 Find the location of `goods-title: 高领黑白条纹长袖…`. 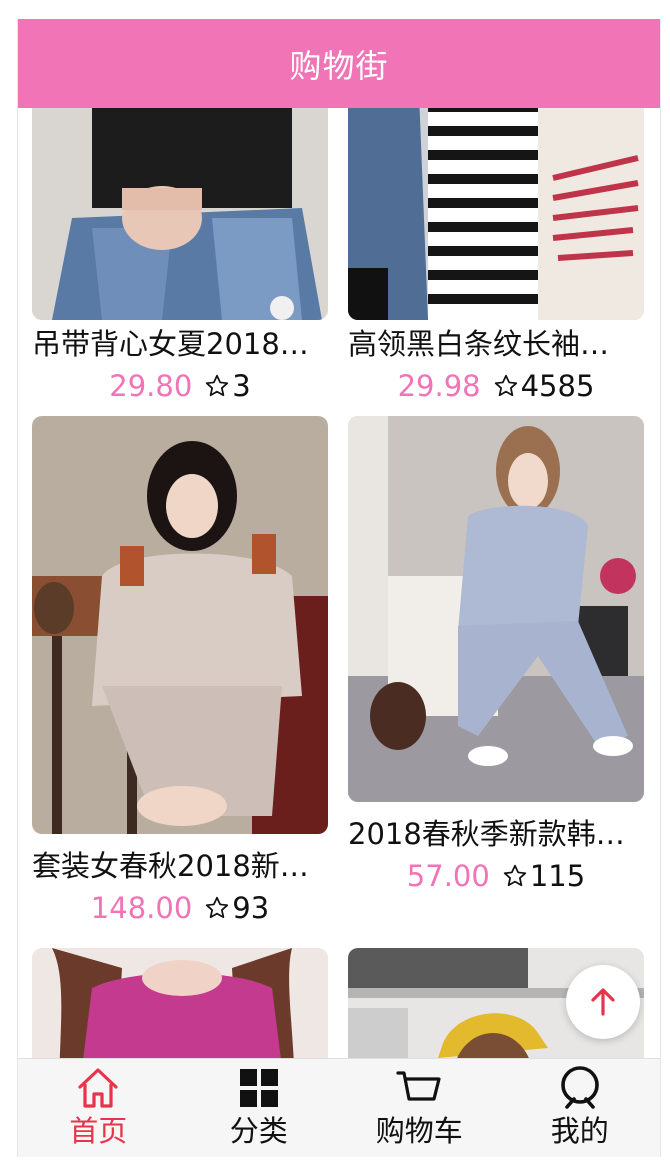

goods-title: 高领黑白条纹长袖… is located at coordinates (479, 344).